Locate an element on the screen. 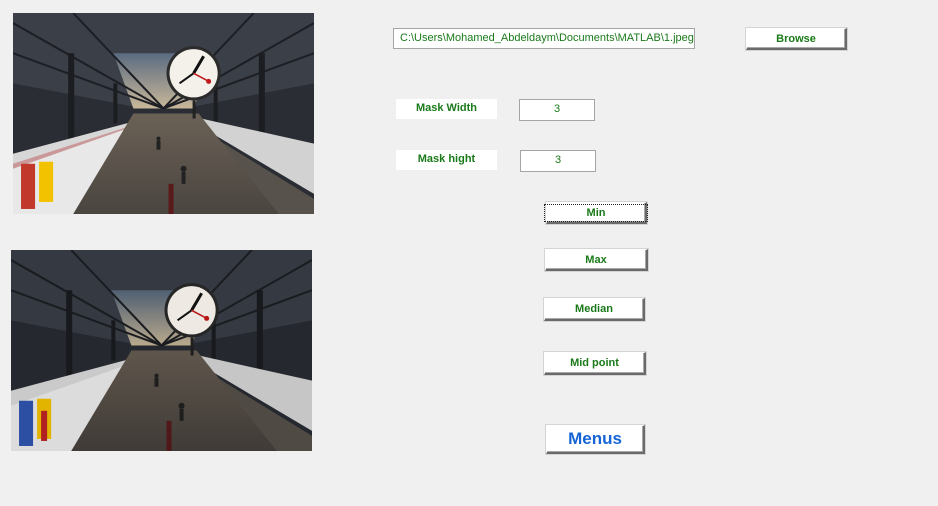 The height and width of the screenshot is (506, 938). median-filter-label: Median is located at coordinates (594, 309).